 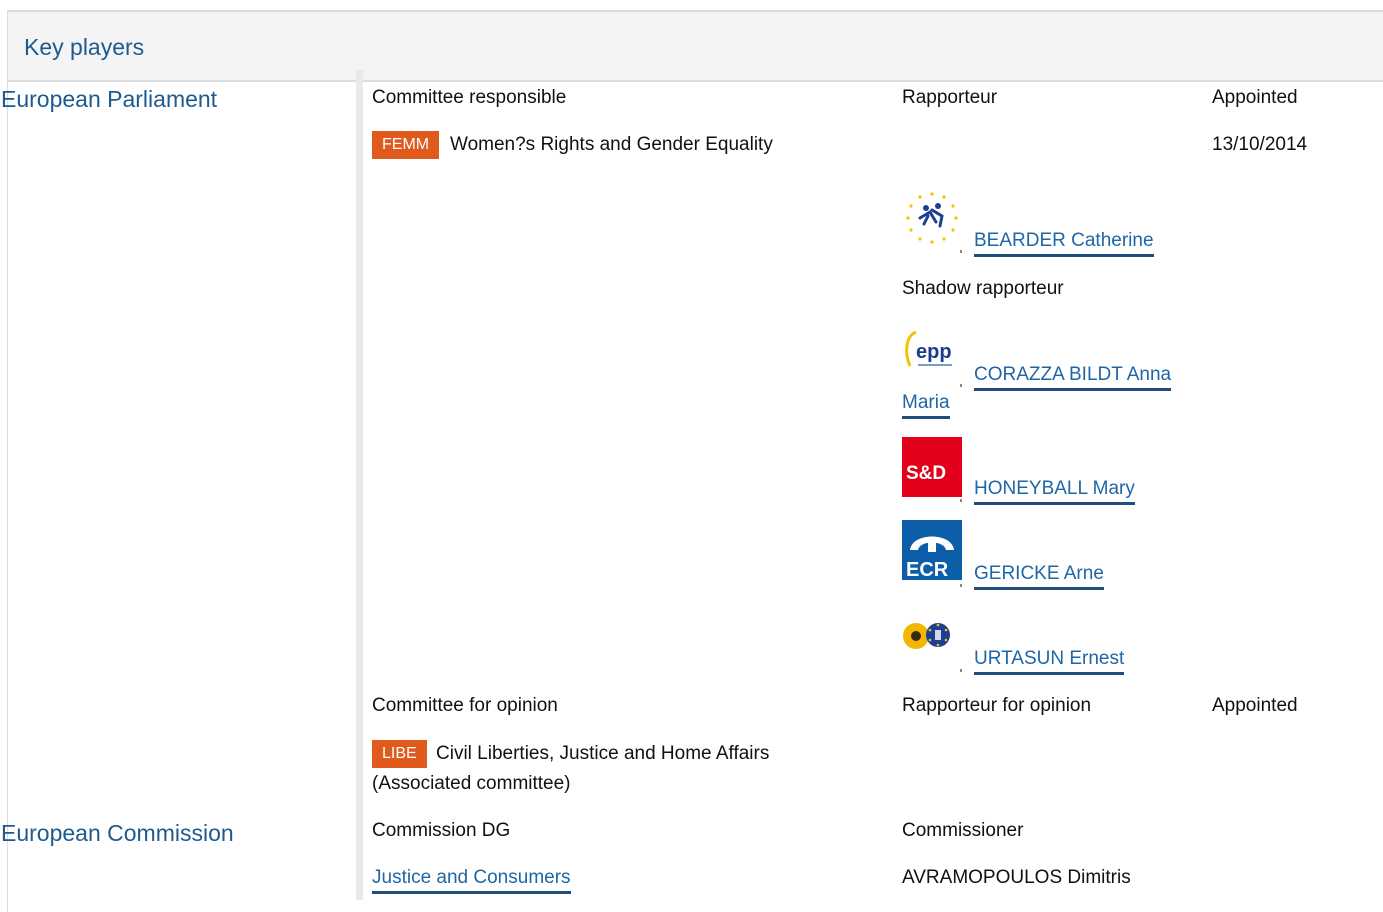 I want to click on header-rapporteur: Rapporteur, so click(x=950, y=97).